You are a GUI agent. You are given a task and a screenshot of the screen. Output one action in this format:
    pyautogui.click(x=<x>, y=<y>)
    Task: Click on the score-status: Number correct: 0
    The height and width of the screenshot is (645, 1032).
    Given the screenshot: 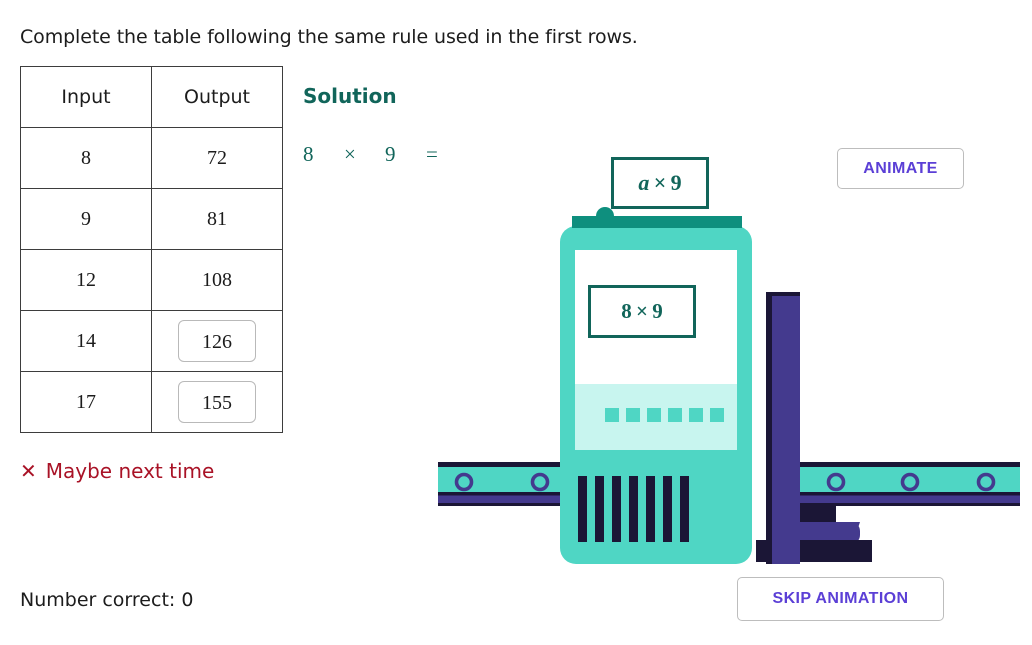 What is the action you would take?
    pyautogui.click(x=107, y=600)
    